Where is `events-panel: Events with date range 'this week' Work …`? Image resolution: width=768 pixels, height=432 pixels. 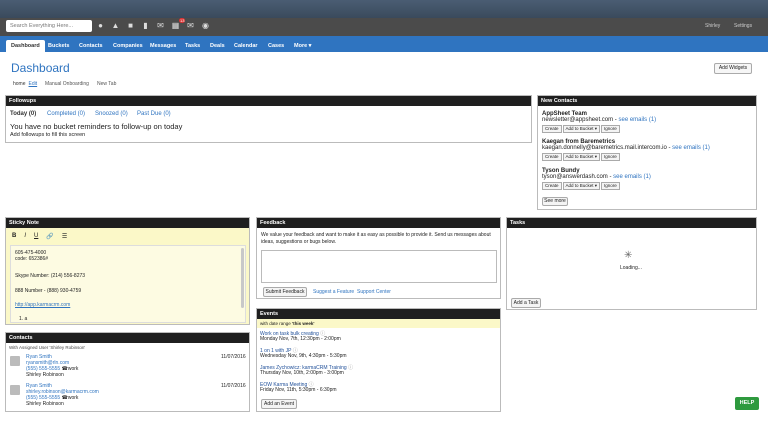
events-panel: Events with date range 'this week' Work … is located at coordinates (378, 360).